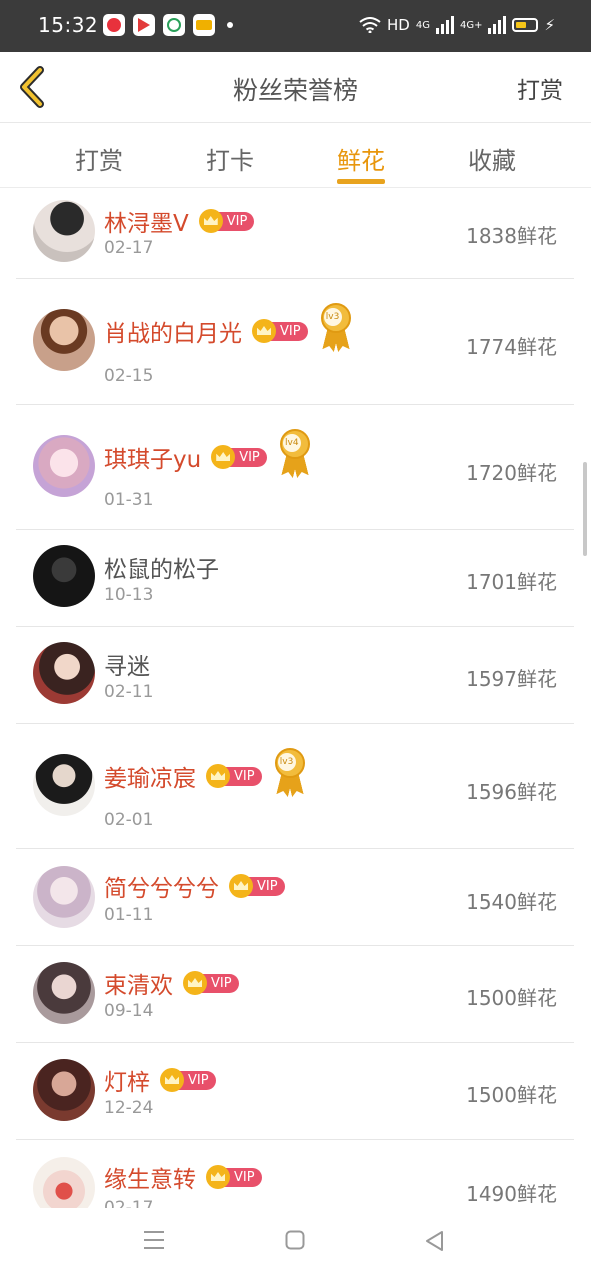  What do you see at coordinates (208, 454) in the screenshot?
I see `name-line: 琪琪子yu VIP lv4` at bounding box center [208, 454].